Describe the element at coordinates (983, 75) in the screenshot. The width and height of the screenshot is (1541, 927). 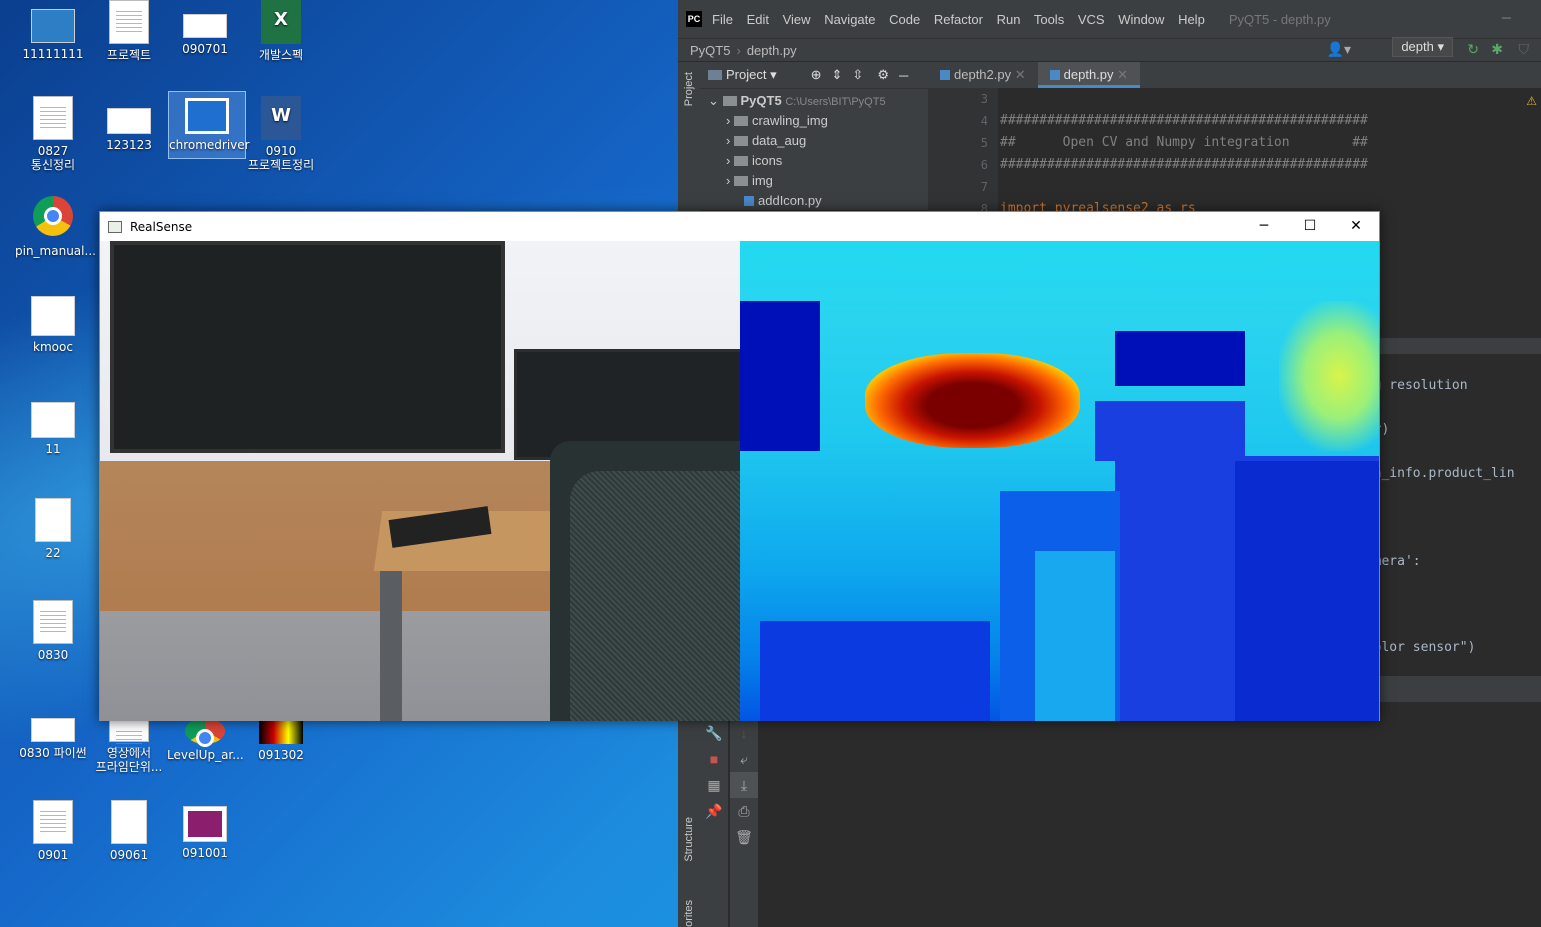
I see `tab-depth2: depth2.py ✕` at that location.